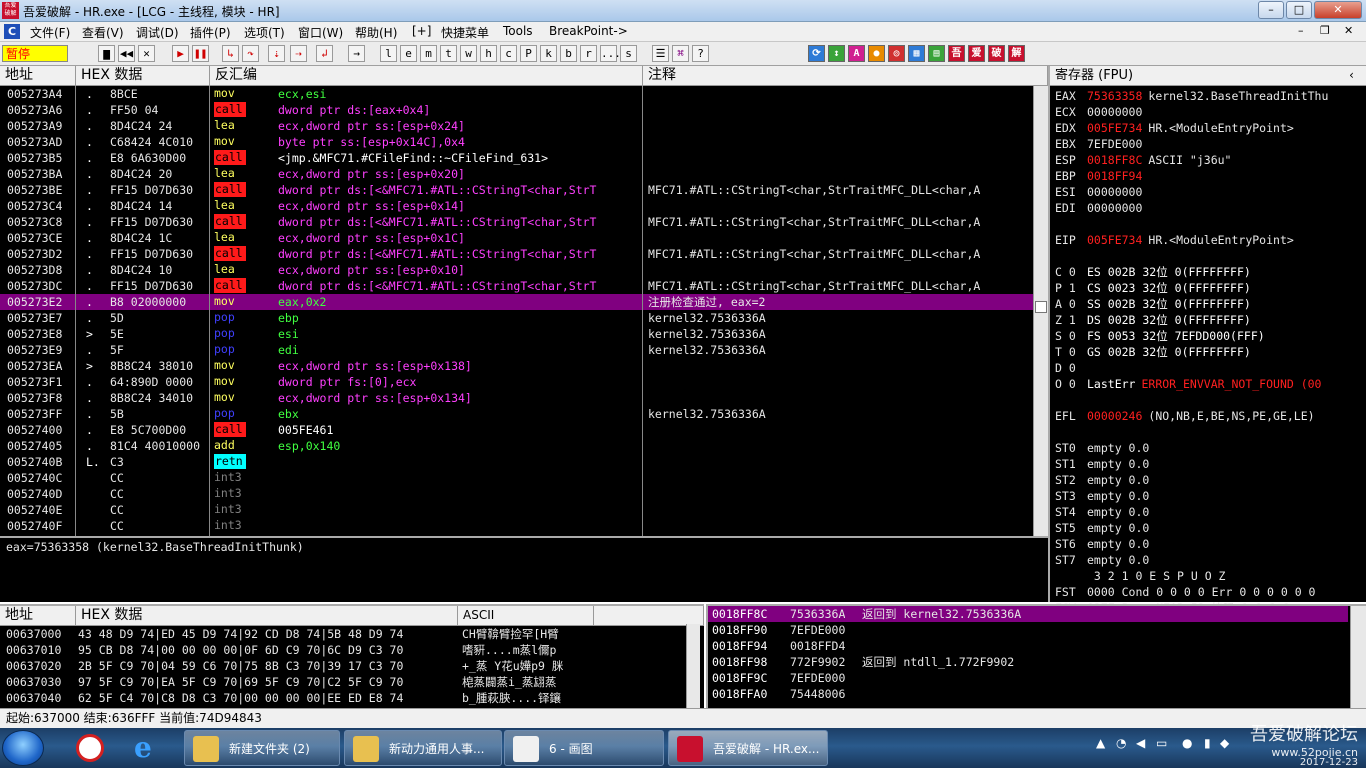 The height and width of the screenshot is (768, 1366). I want to click on register-line: C 0 ES 002B 32位 0(FFFFFFFF), so click(1156, 272).